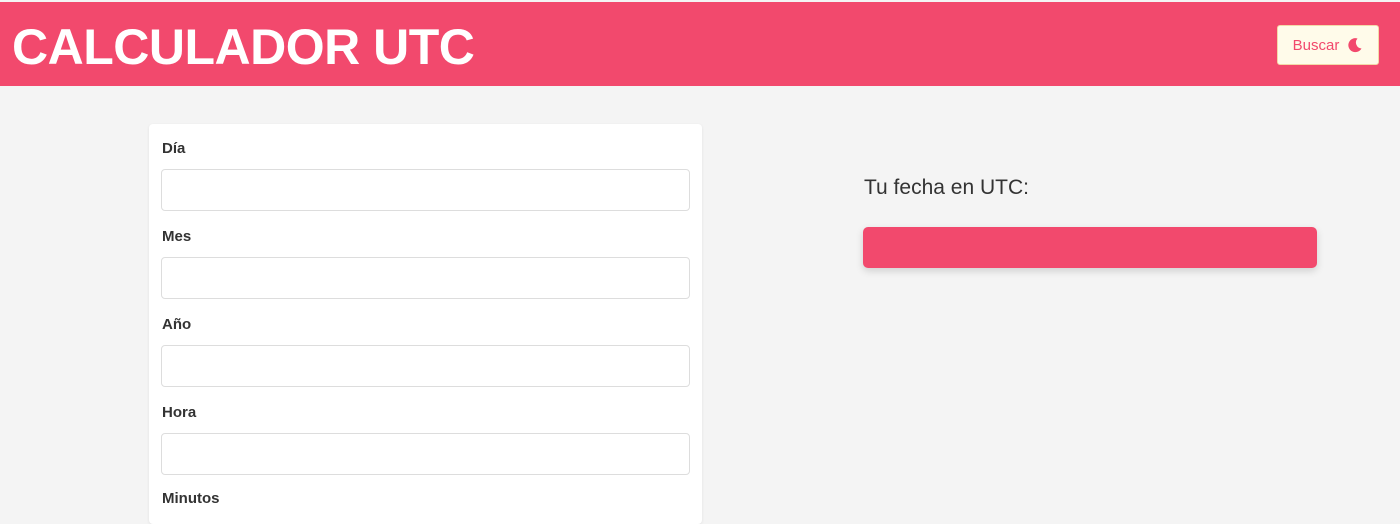 The image size is (1400, 524). What do you see at coordinates (425, 454) in the screenshot?
I see `hour-input` at bounding box center [425, 454].